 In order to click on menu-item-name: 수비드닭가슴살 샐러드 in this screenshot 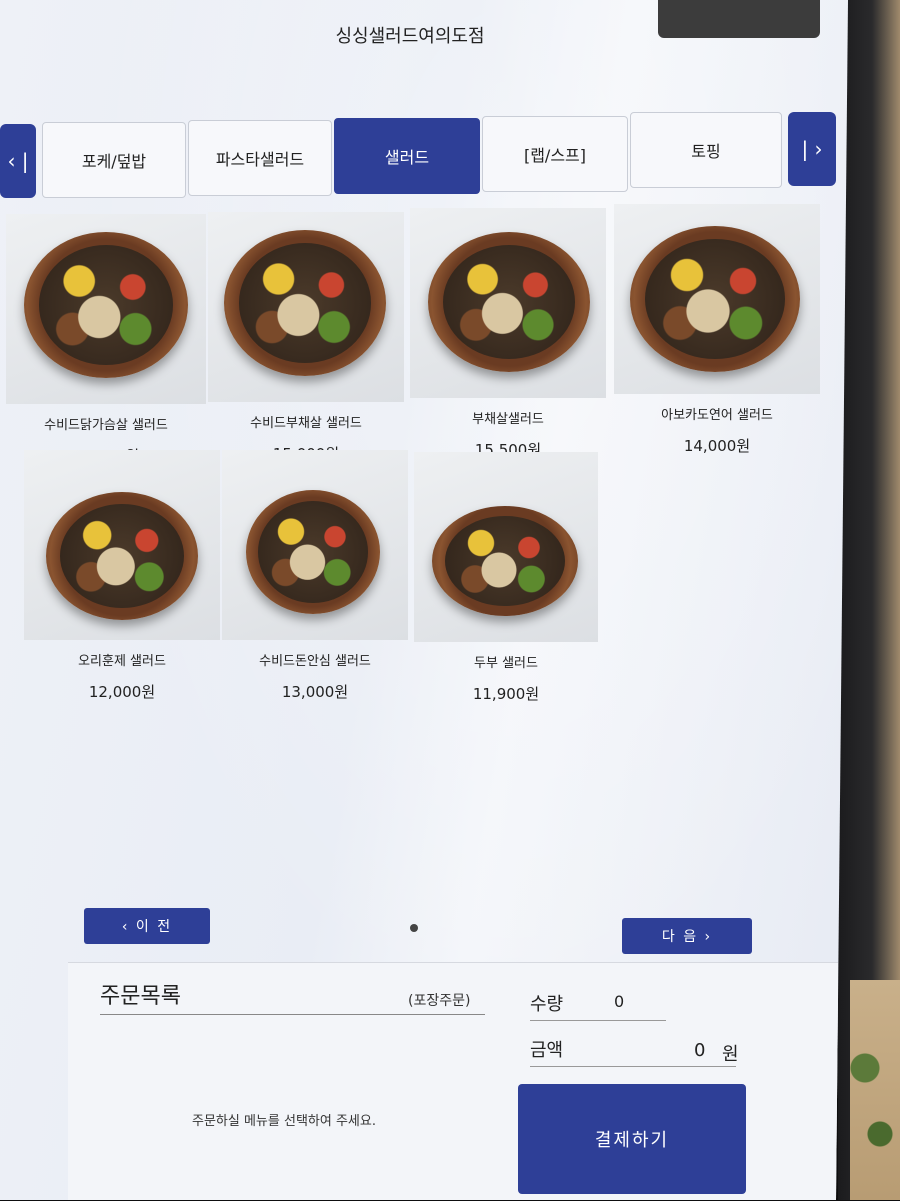, I will do `click(106, 425)`.